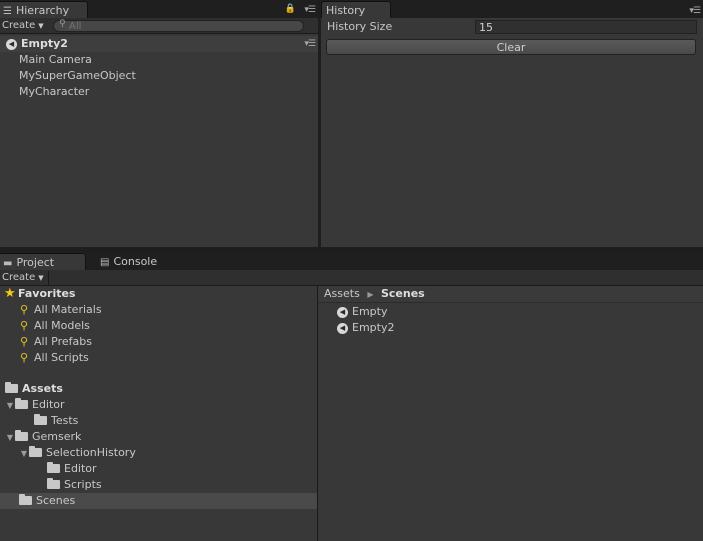  I want to click on project-tabbar: ▬ Project ▤ Console, so click(351, 261).